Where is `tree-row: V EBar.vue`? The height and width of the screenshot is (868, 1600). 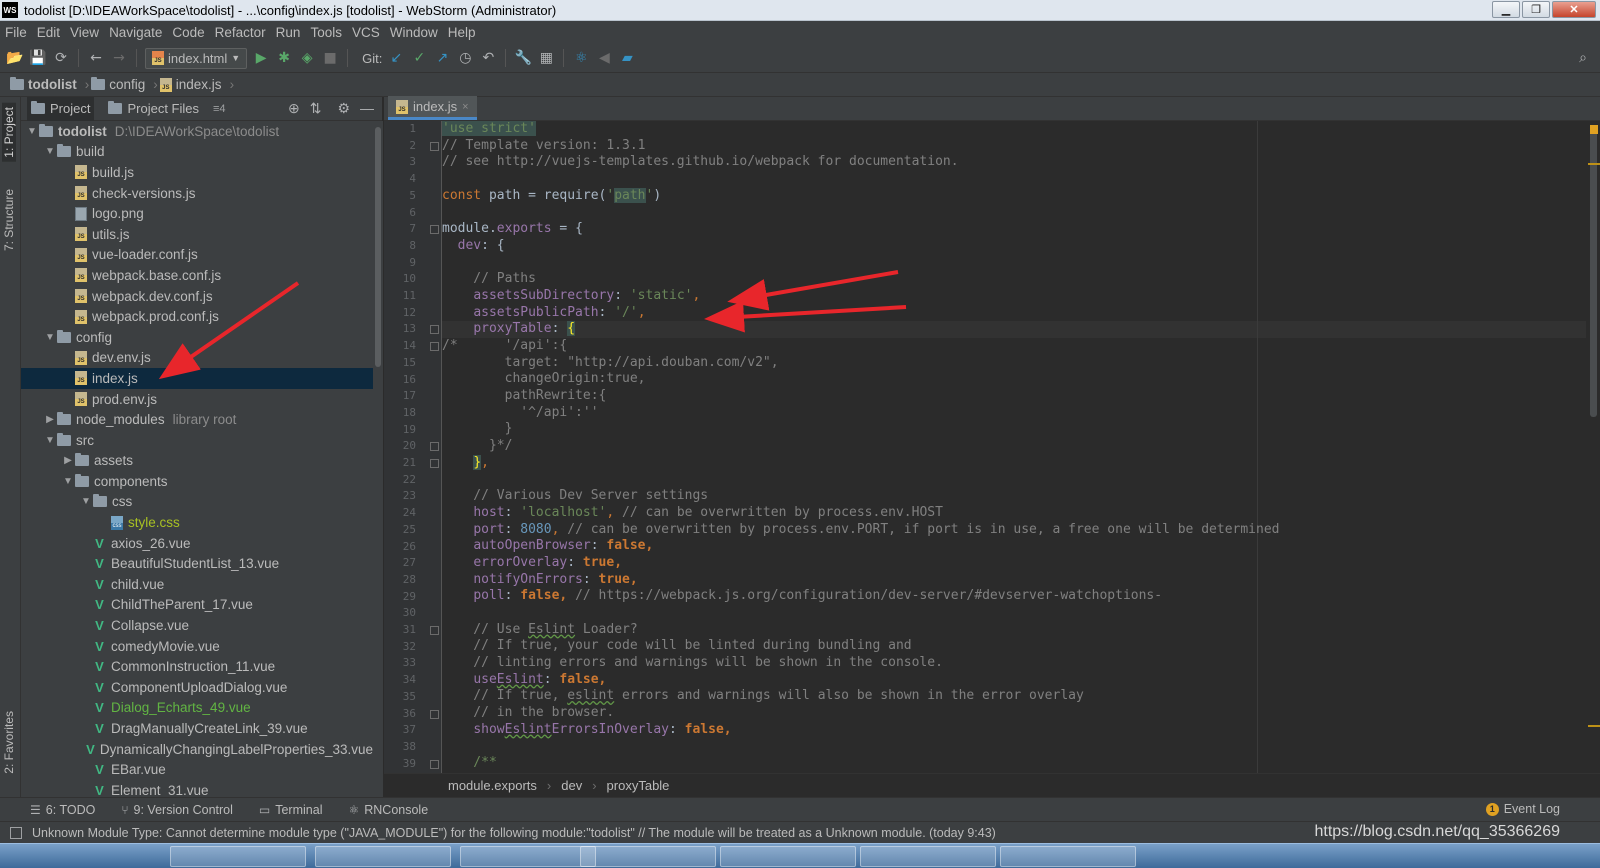 tree-row: V EBar.vue is located at coordinates (197, 769).